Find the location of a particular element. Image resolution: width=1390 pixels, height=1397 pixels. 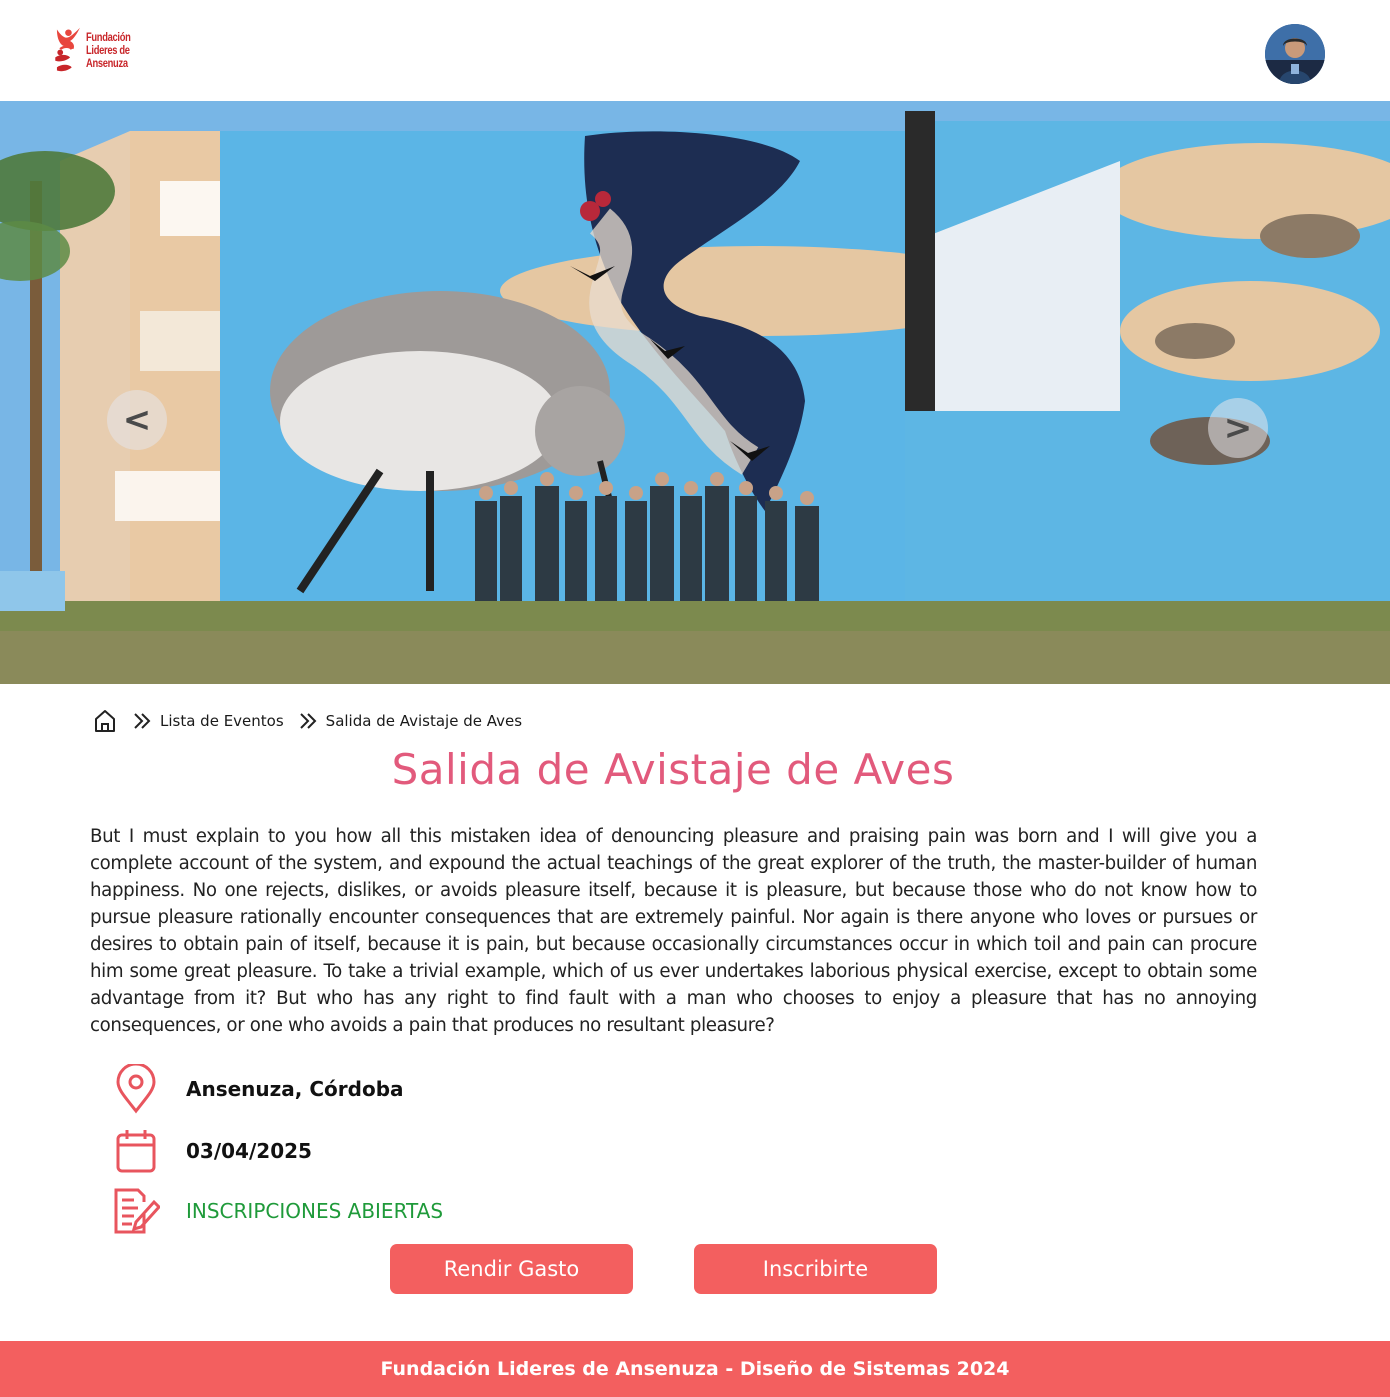

event-location-row: Ansenuza, Córdoba is located at coordinates (258, 1089).